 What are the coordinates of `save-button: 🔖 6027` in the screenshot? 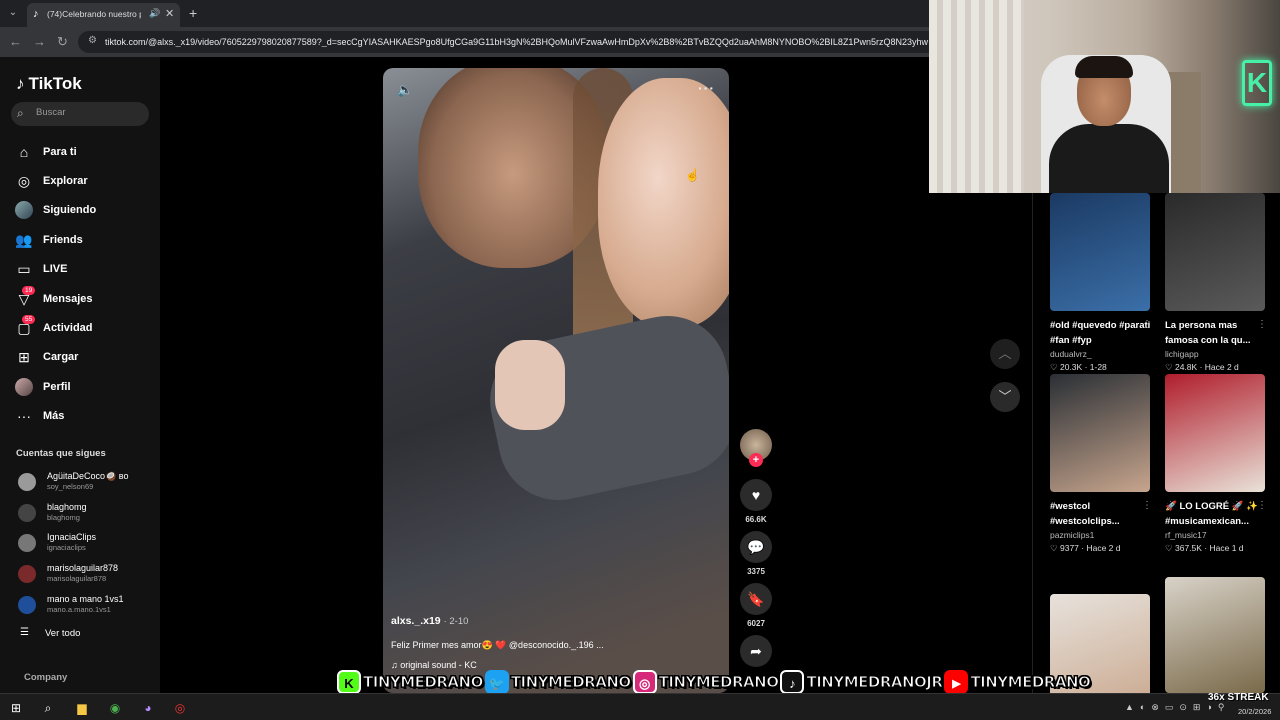 It's located at (756, 605).